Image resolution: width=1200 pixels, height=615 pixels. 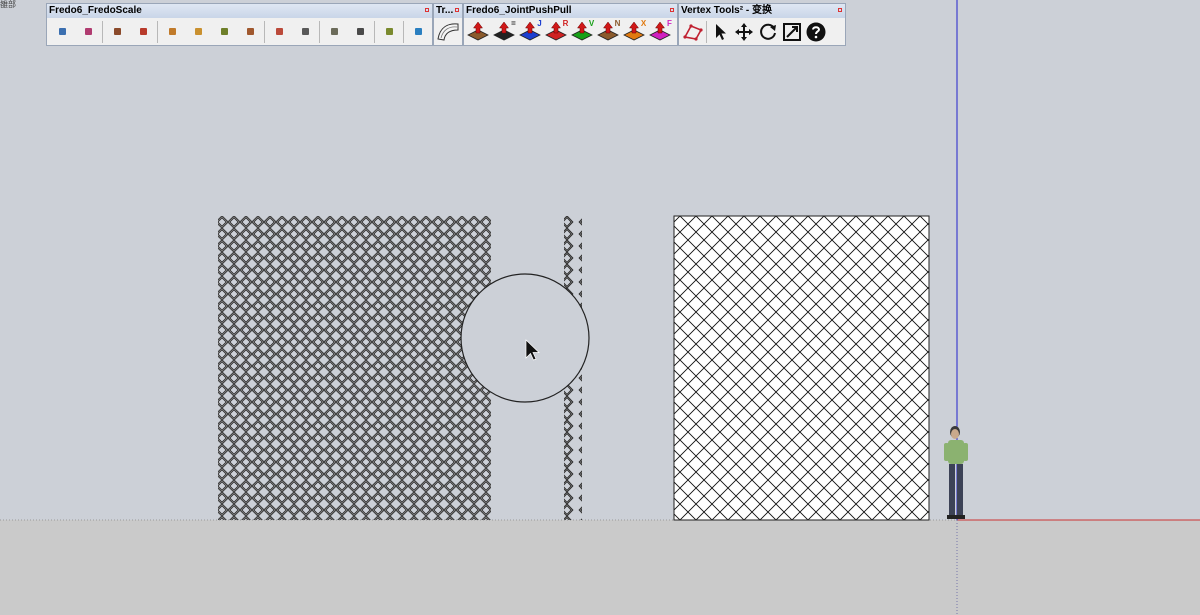 What do you see at coordinates (591, 23) in the screenshot?
I see `mode-letter: V` at bounding box center [591, 23].